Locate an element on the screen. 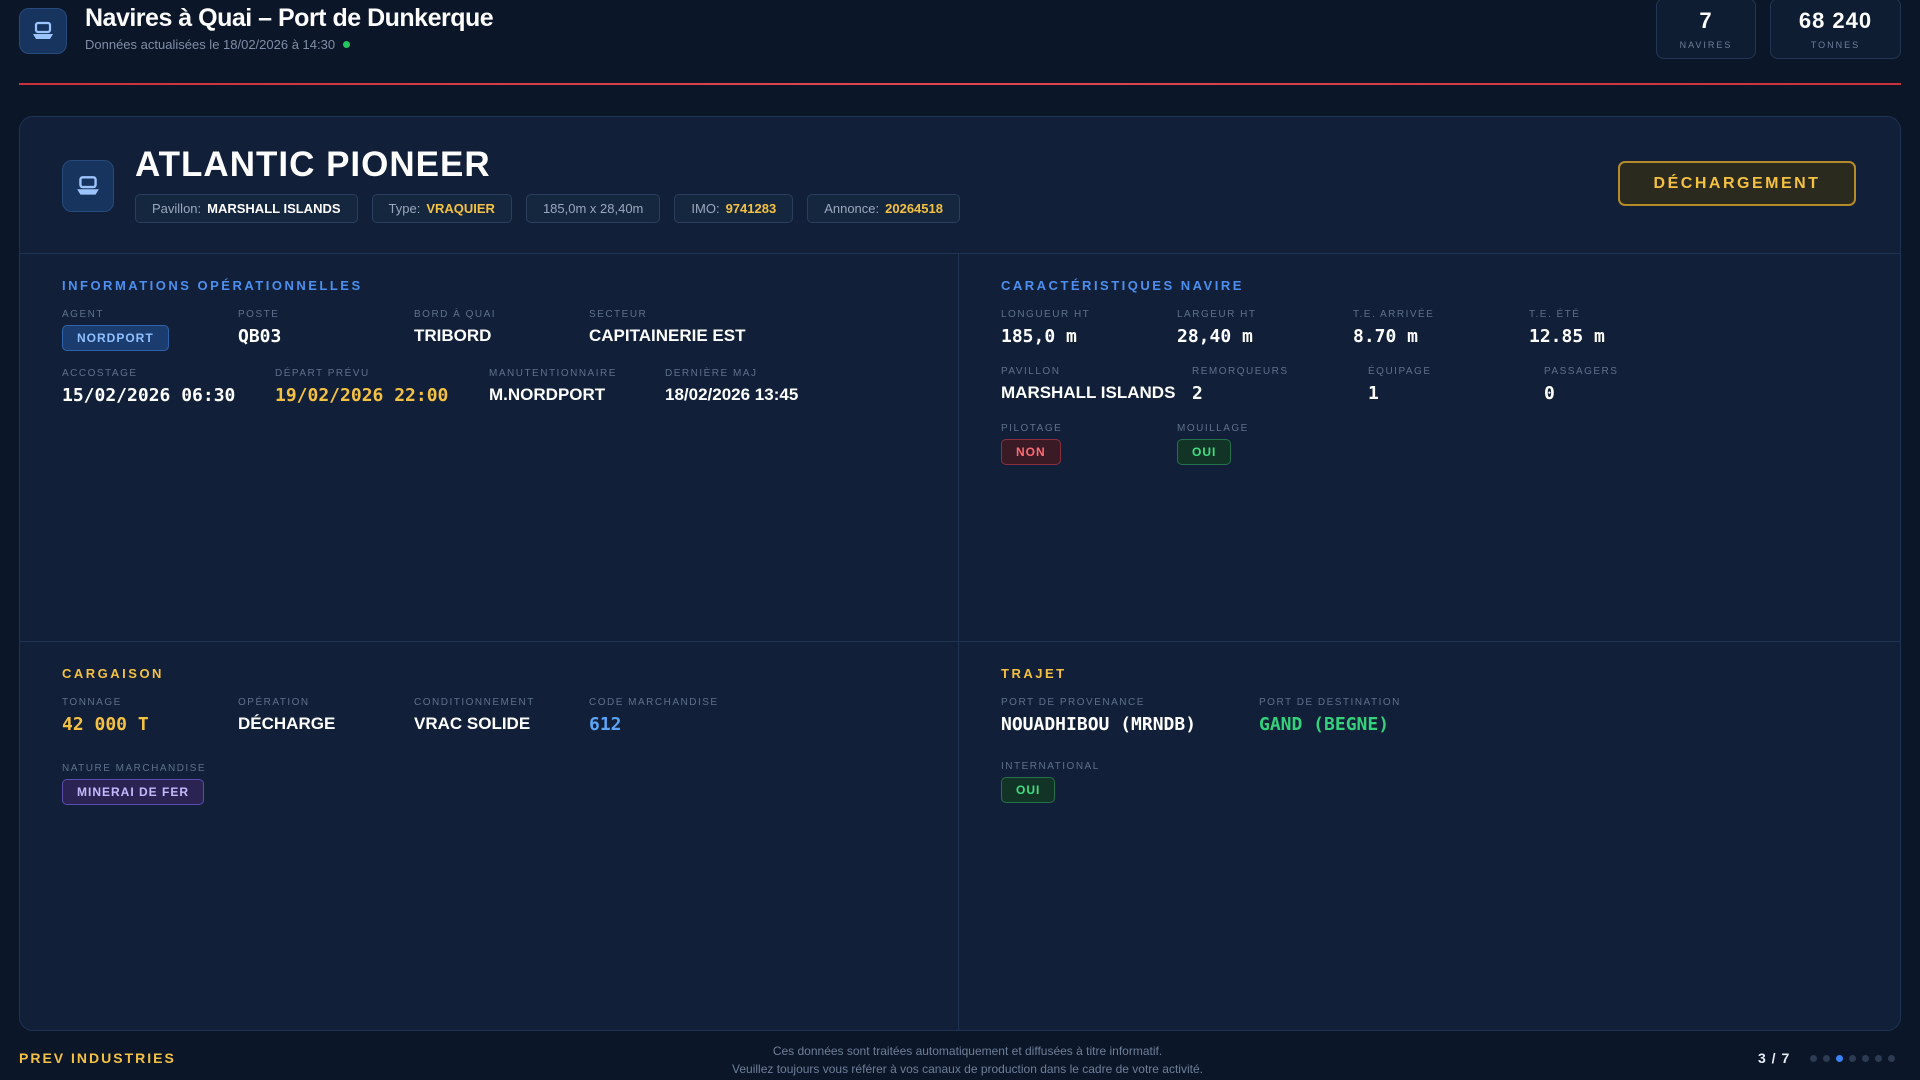 The height and width of the screenshot is (1080, 1920). poste-value: QB03 is located at coordinates (260, 336).